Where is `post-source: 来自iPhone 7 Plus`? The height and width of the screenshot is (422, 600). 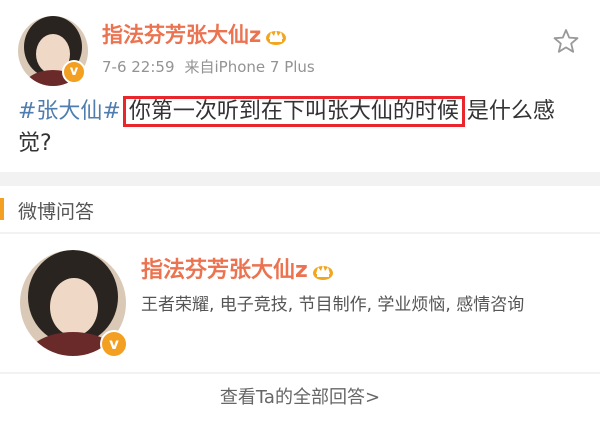 post-source: 来自iPhone 7 Plus is located at coordinates (249, 67).